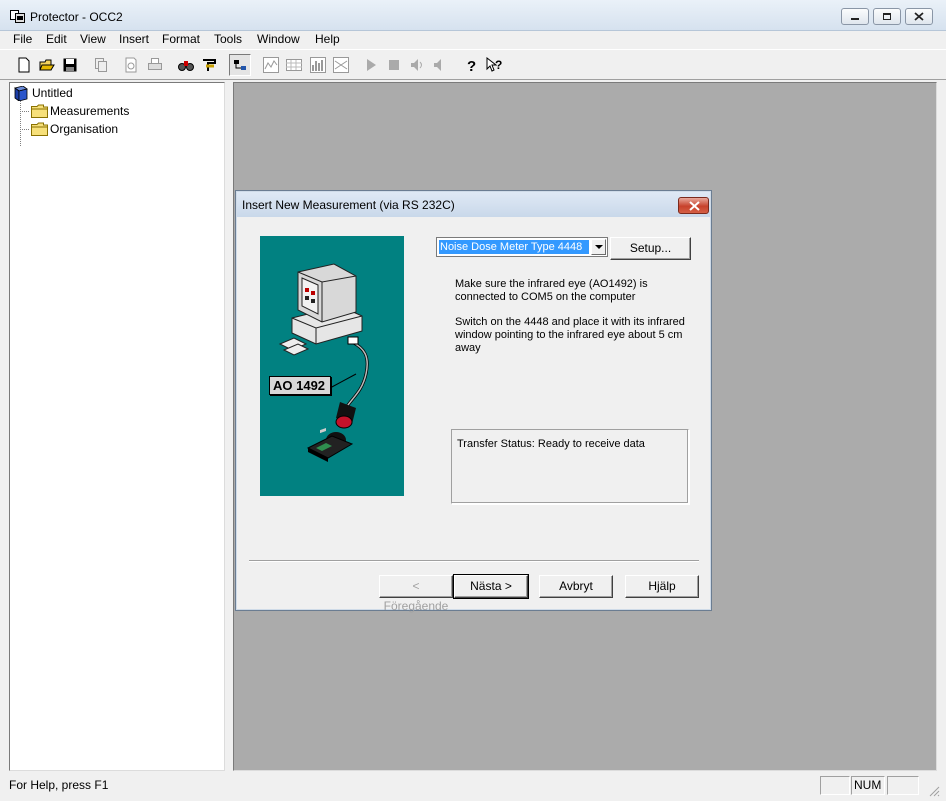 This screenshot has width=946, height=801. I want to click on menu-tools: Tools, so click(228, 39).